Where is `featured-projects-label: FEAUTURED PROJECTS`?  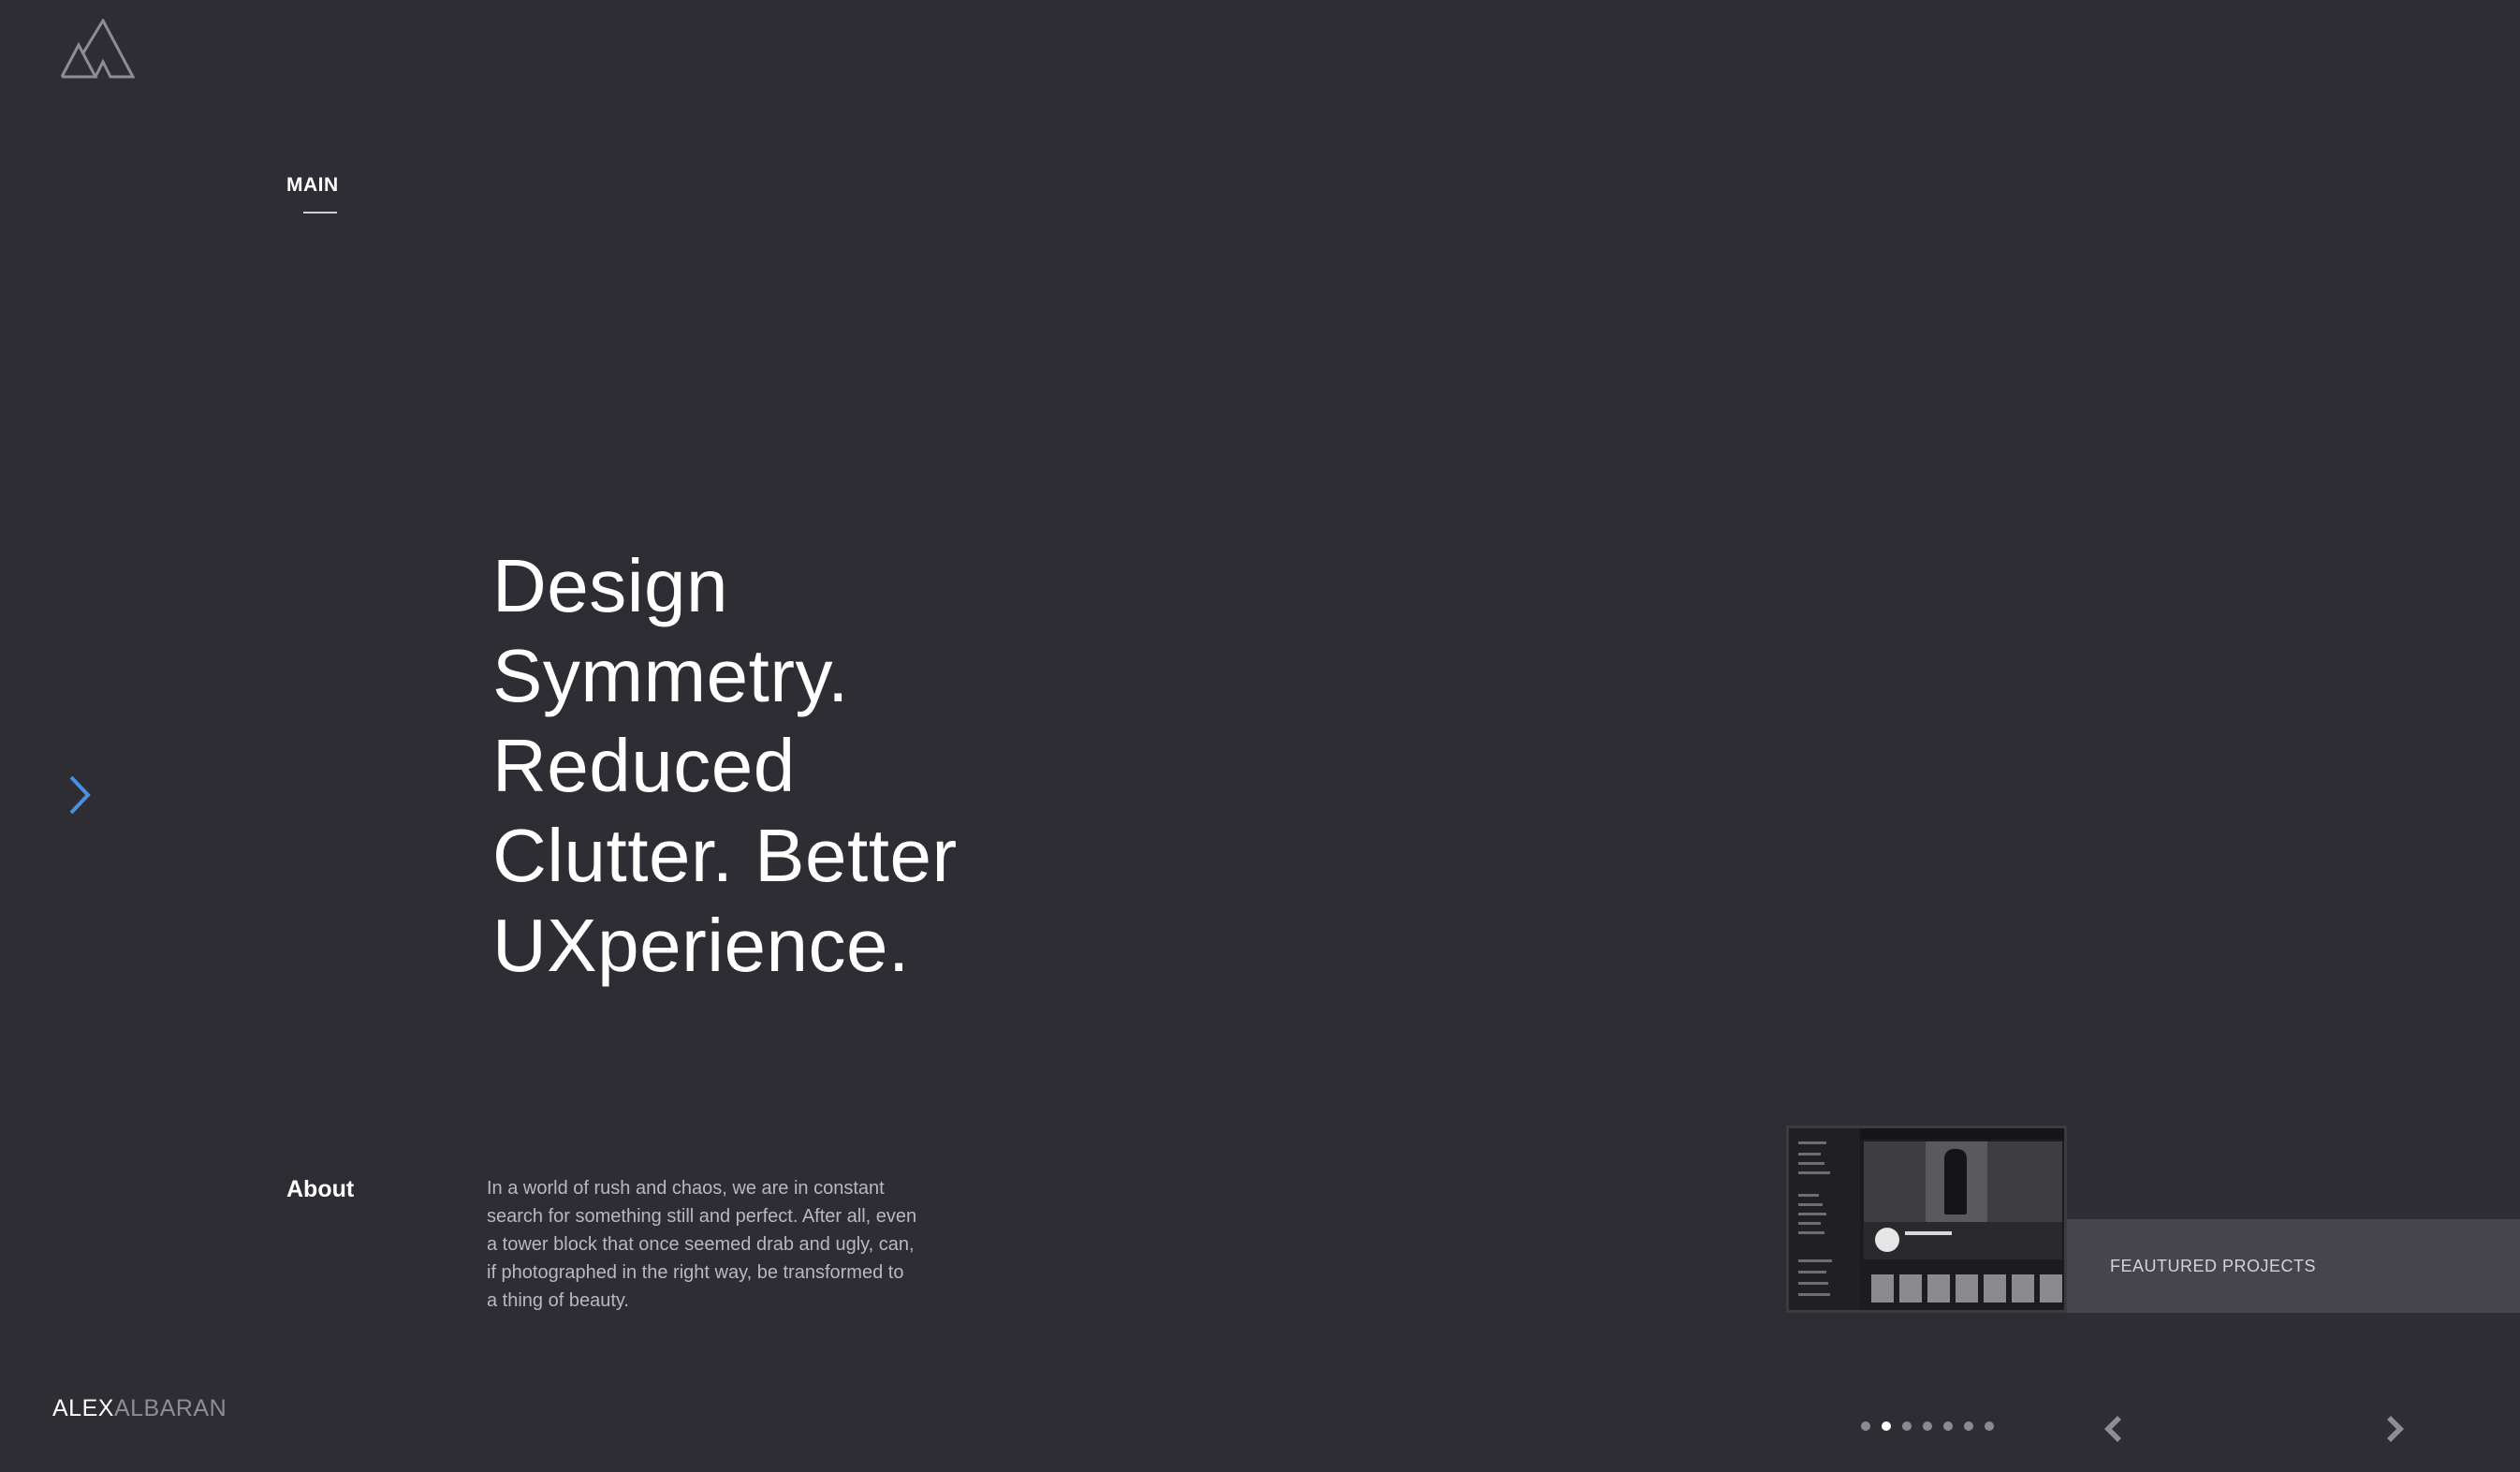 featured-projects-label: FEAUTURED PROJECTS is located at coordinates (2213, 1266).